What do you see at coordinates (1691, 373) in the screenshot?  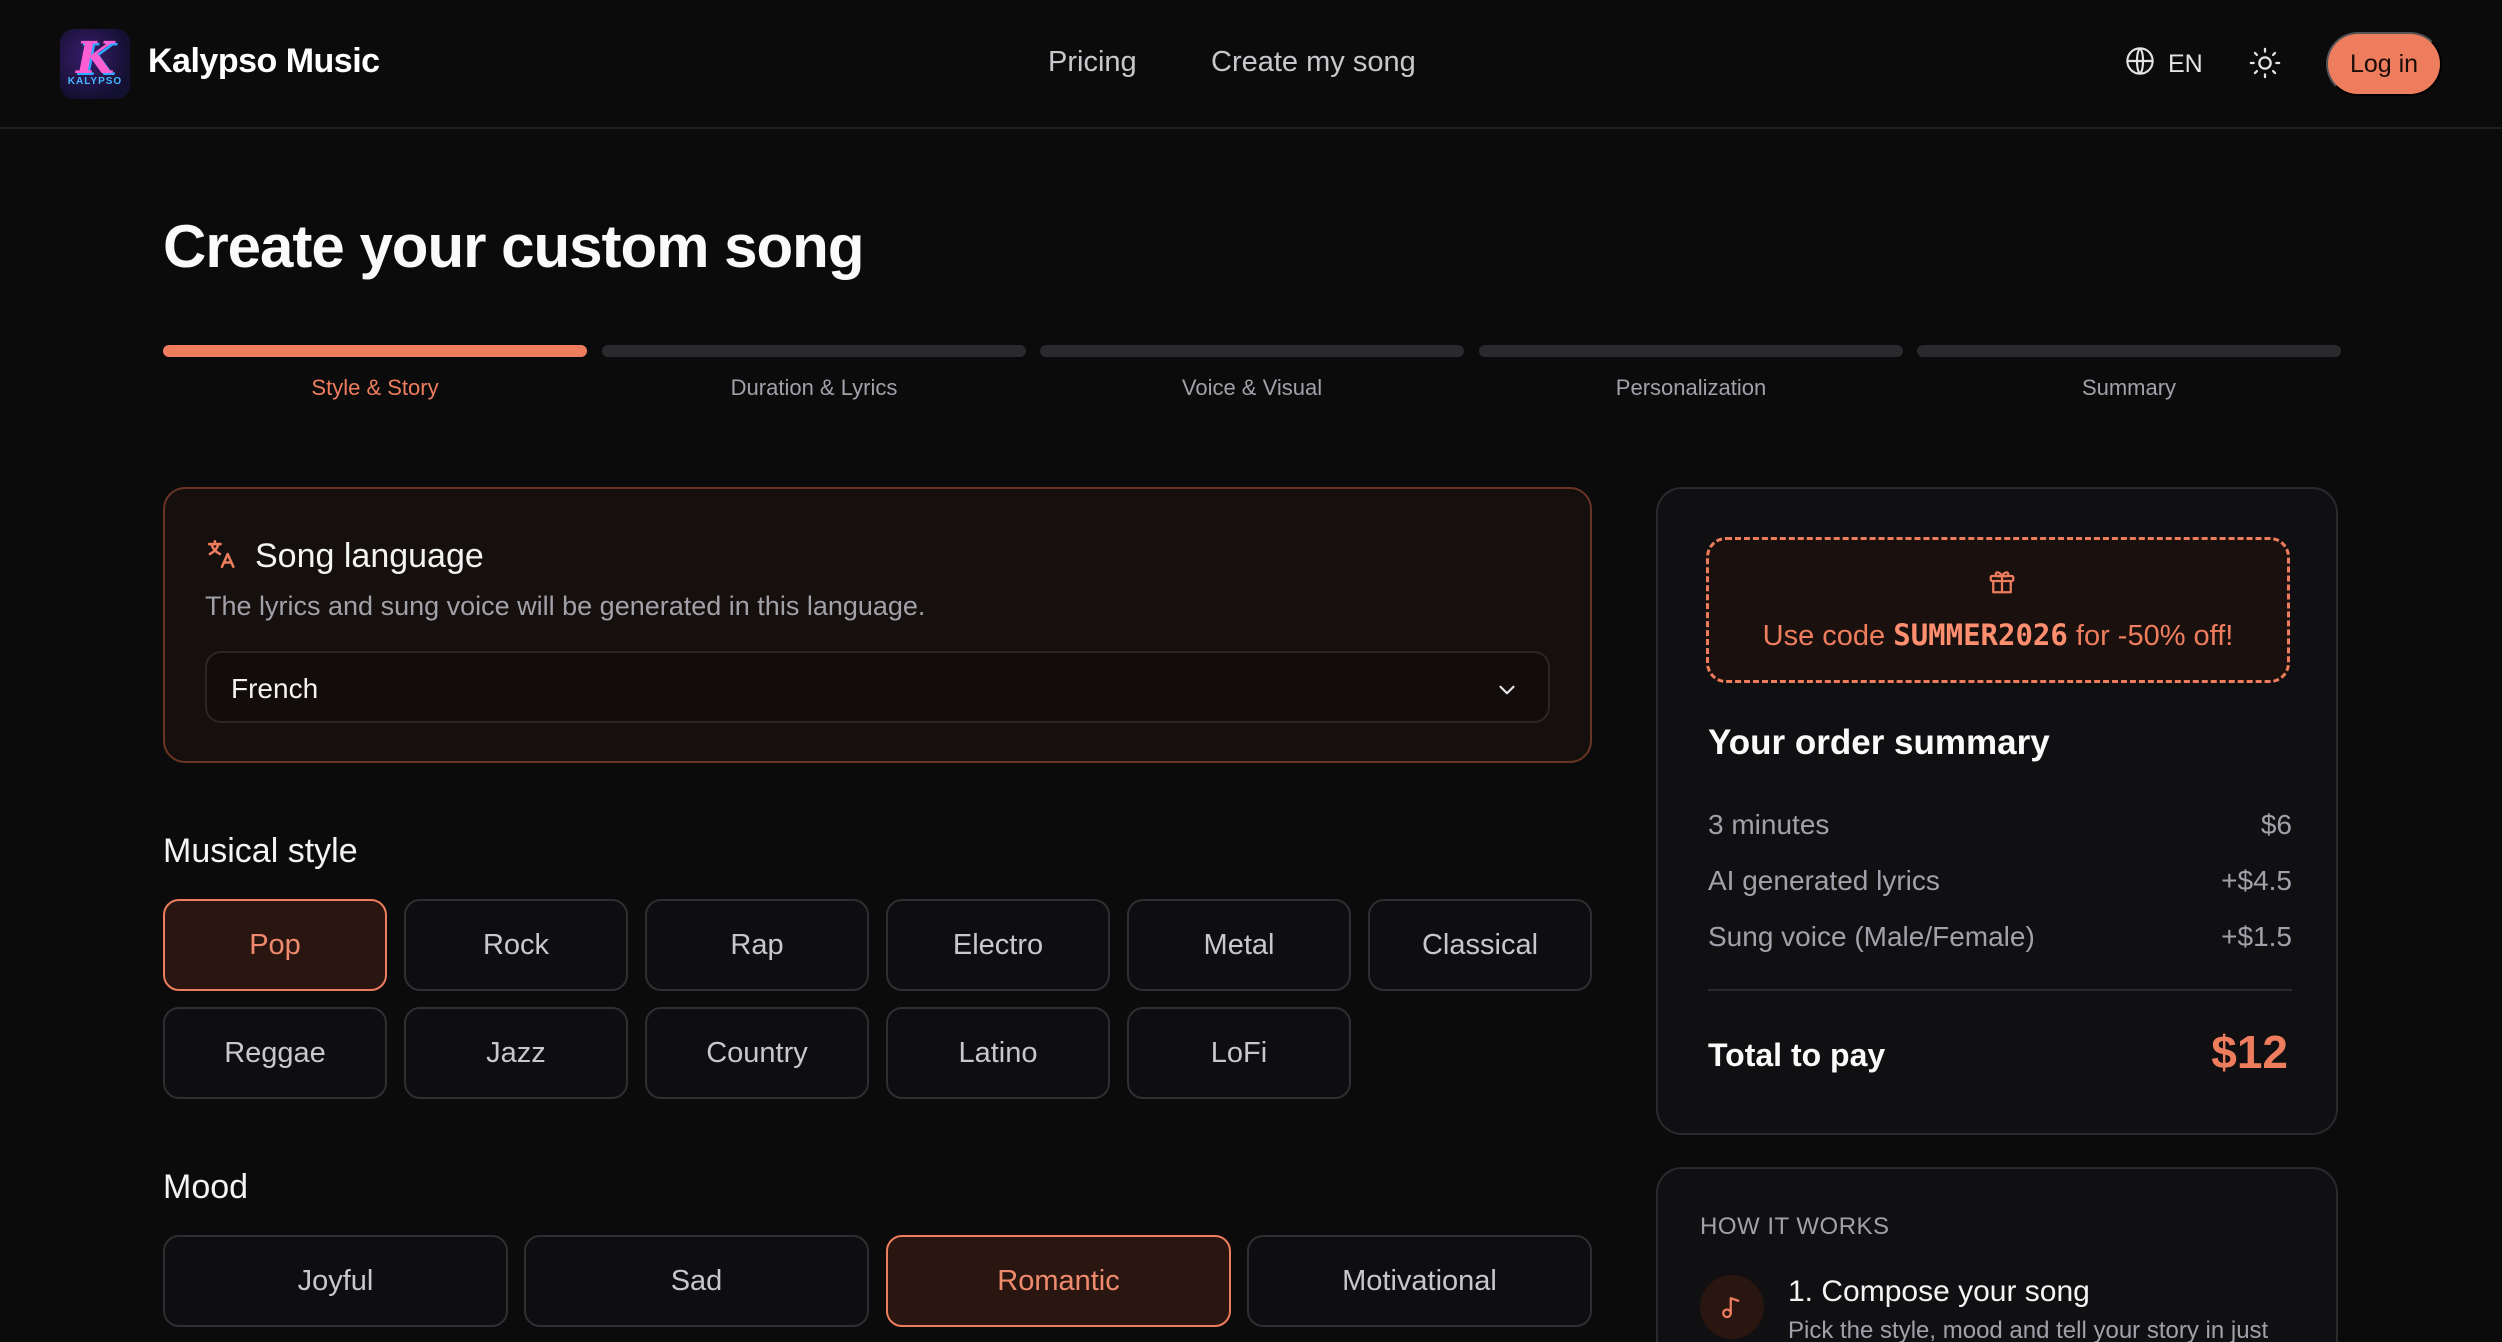 I see `step-personalization: Personalization` at bounding box center [1691, 373].